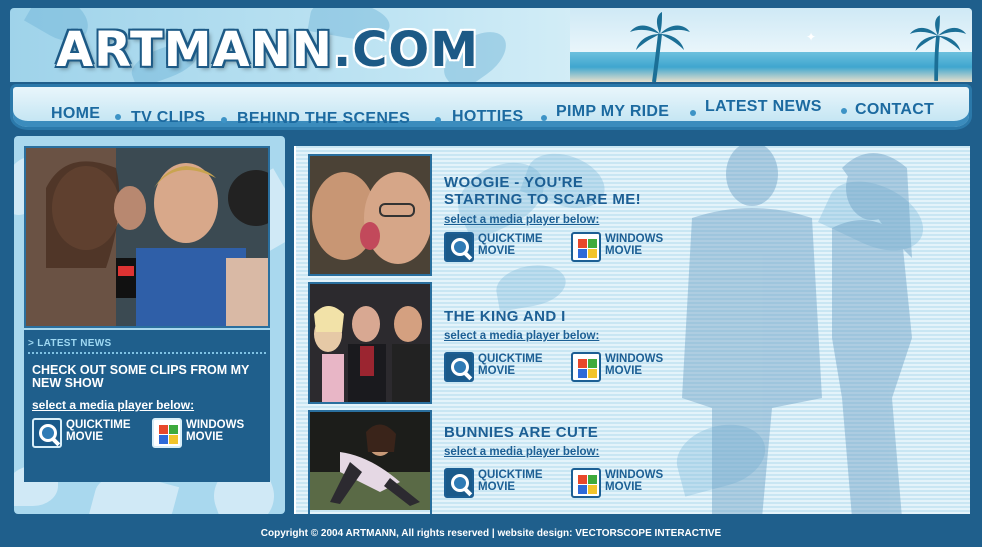 The height and width of the screenshot is (547, 982). What do you see at coordinates (487, 117) in the screenshot?
I see `nav-hotties: HOTTIES` at bounding box center [487, 117].